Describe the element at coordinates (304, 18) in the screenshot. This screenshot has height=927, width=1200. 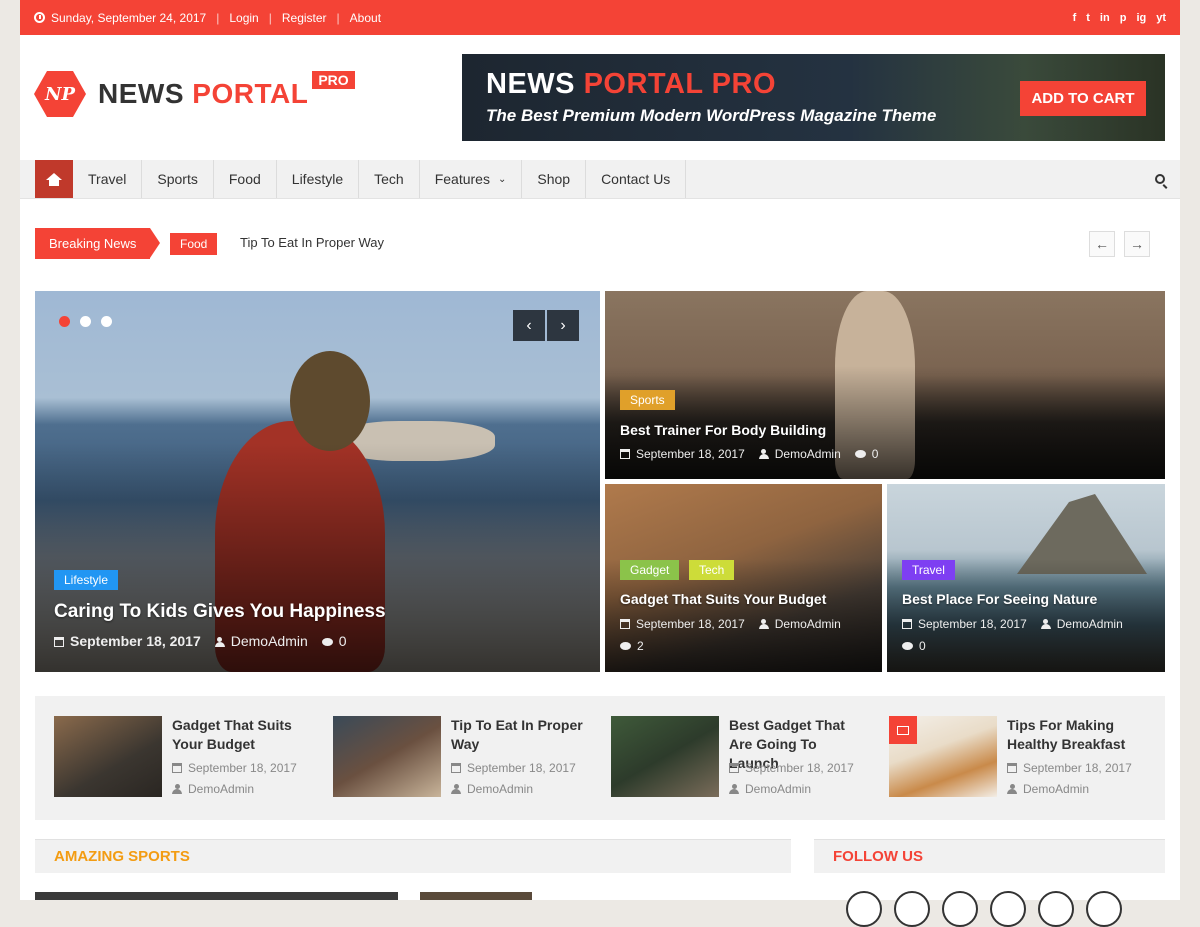
I see `register-link: Register` at that location.